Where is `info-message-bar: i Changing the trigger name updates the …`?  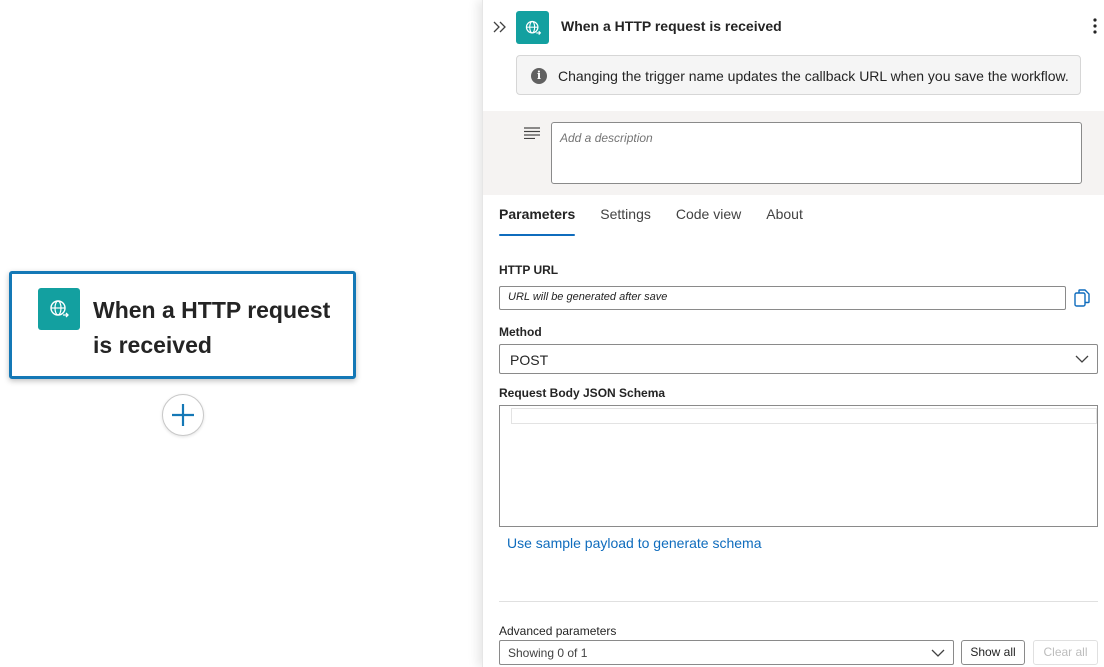 info-message-bar: i Changing the trigger name updates the … is located at coordinates (798, 75).